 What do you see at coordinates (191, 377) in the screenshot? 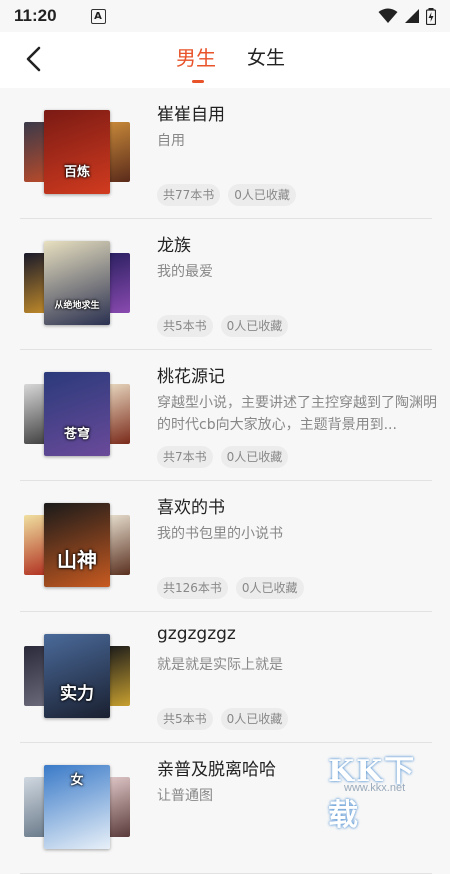
I see `booklist-title: 桃花源记` at bounding box center [191, 377].